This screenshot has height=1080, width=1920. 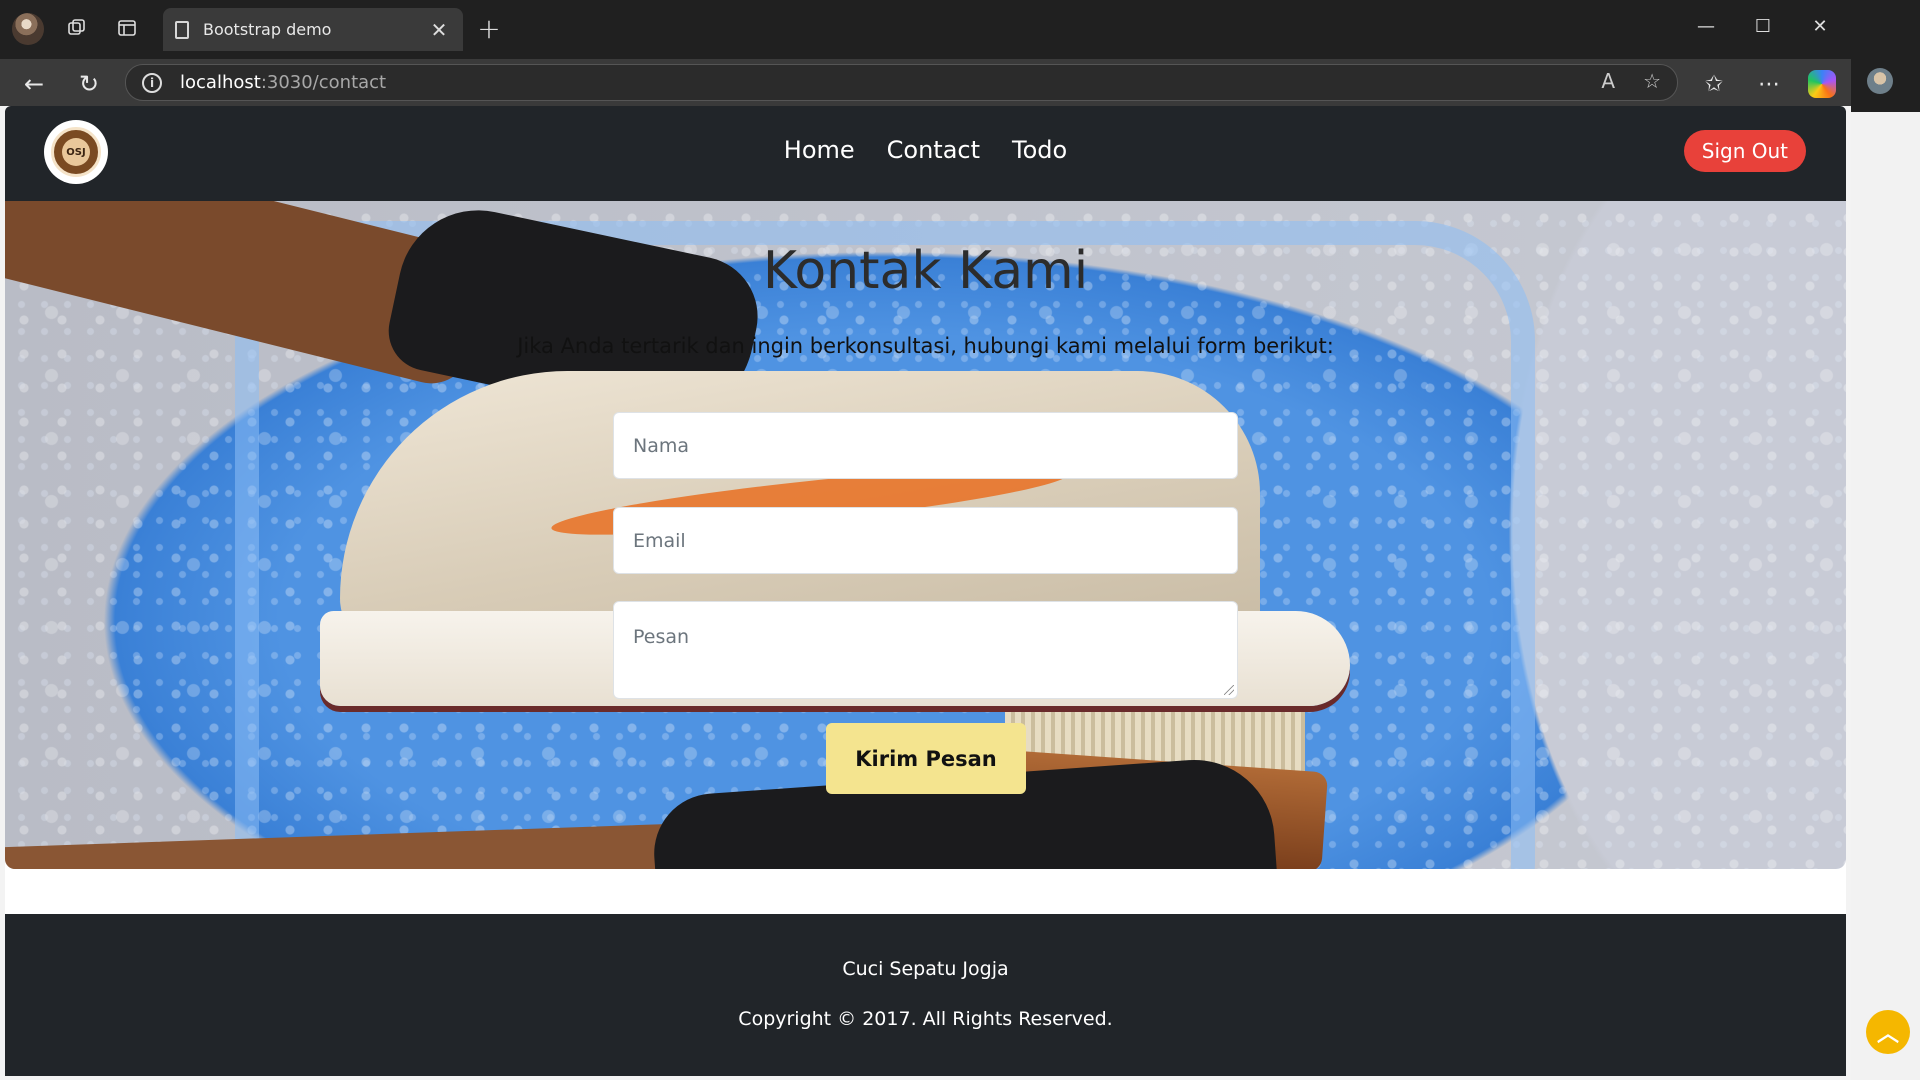 What do you see at coordinates (925, 650) in the screenshot?
I see `message-textarea: Pesan` at bounding box center [925, 650].